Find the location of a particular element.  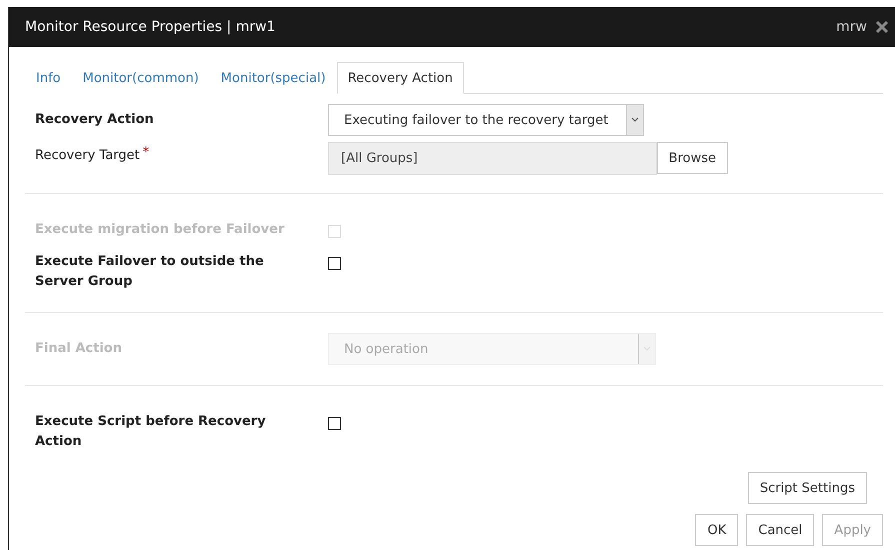

dialog-button: Cancel is located at coordinates (780, 530).